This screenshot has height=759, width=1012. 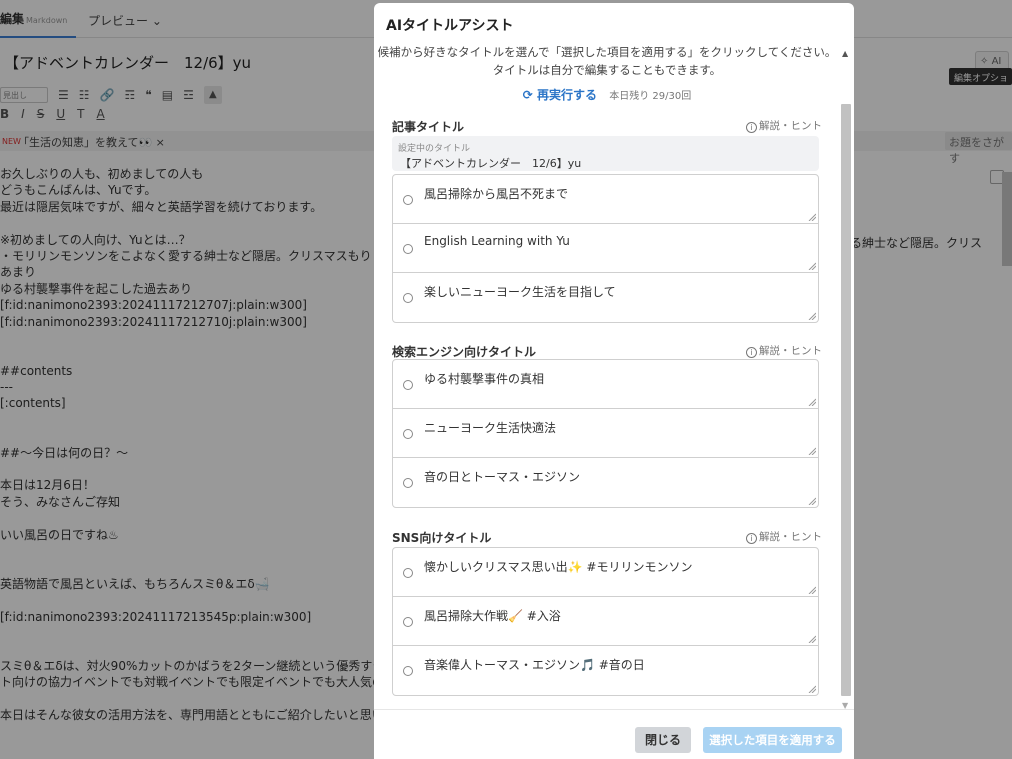 I want to click on section-title-seo: 検索エンジン向けタイトル, so click(x=464, y=352).